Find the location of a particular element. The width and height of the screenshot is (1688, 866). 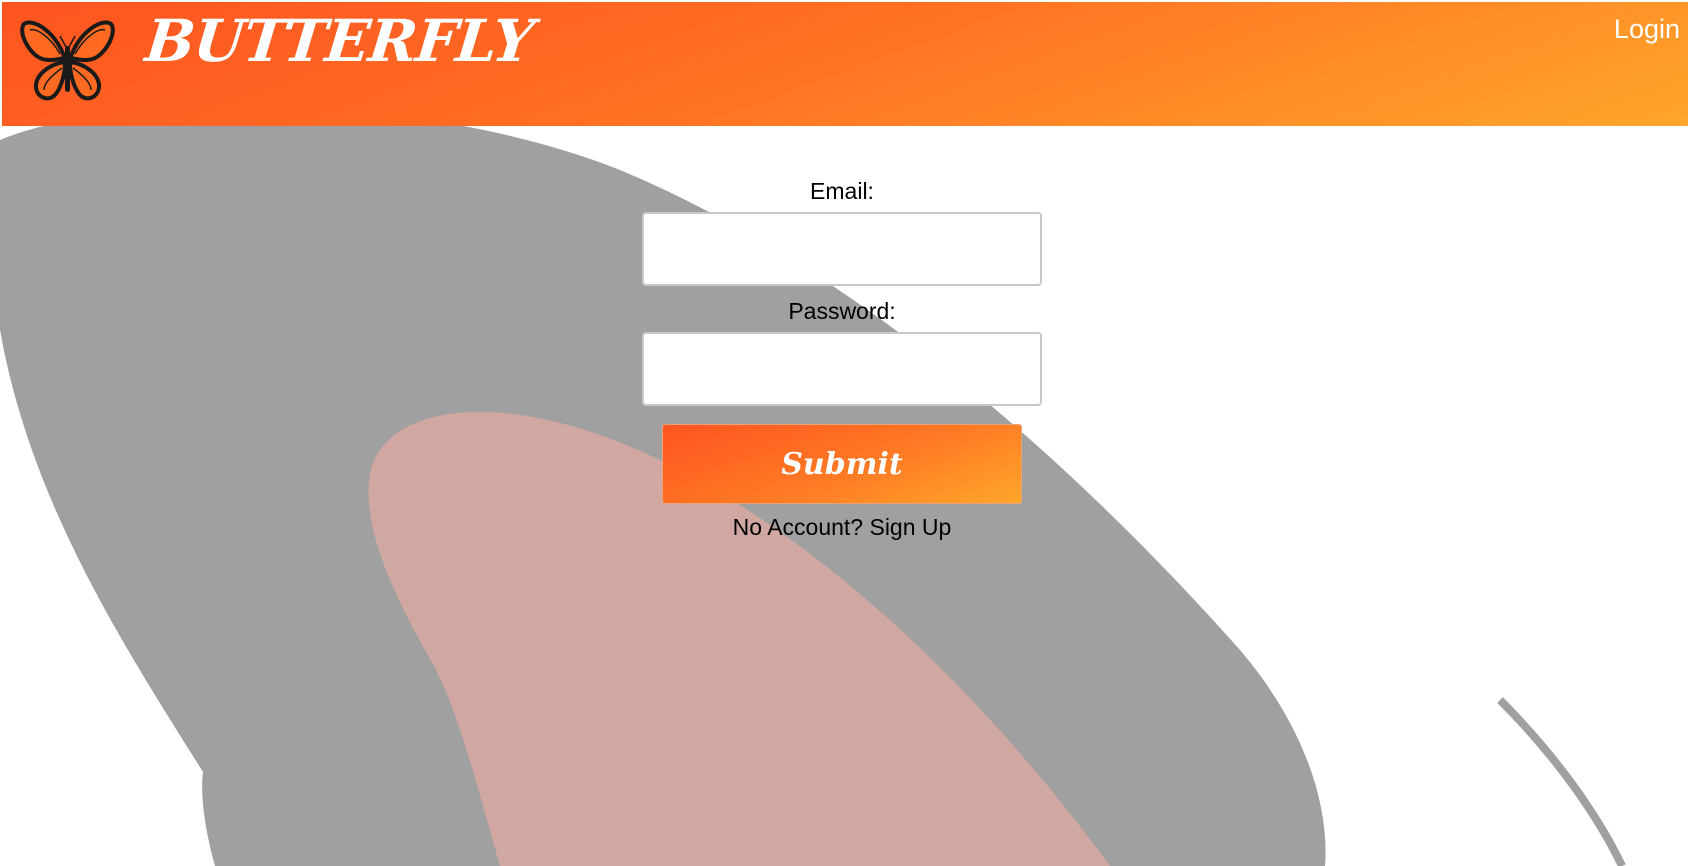

butterfly-icon is located at coordinates (67, 61).